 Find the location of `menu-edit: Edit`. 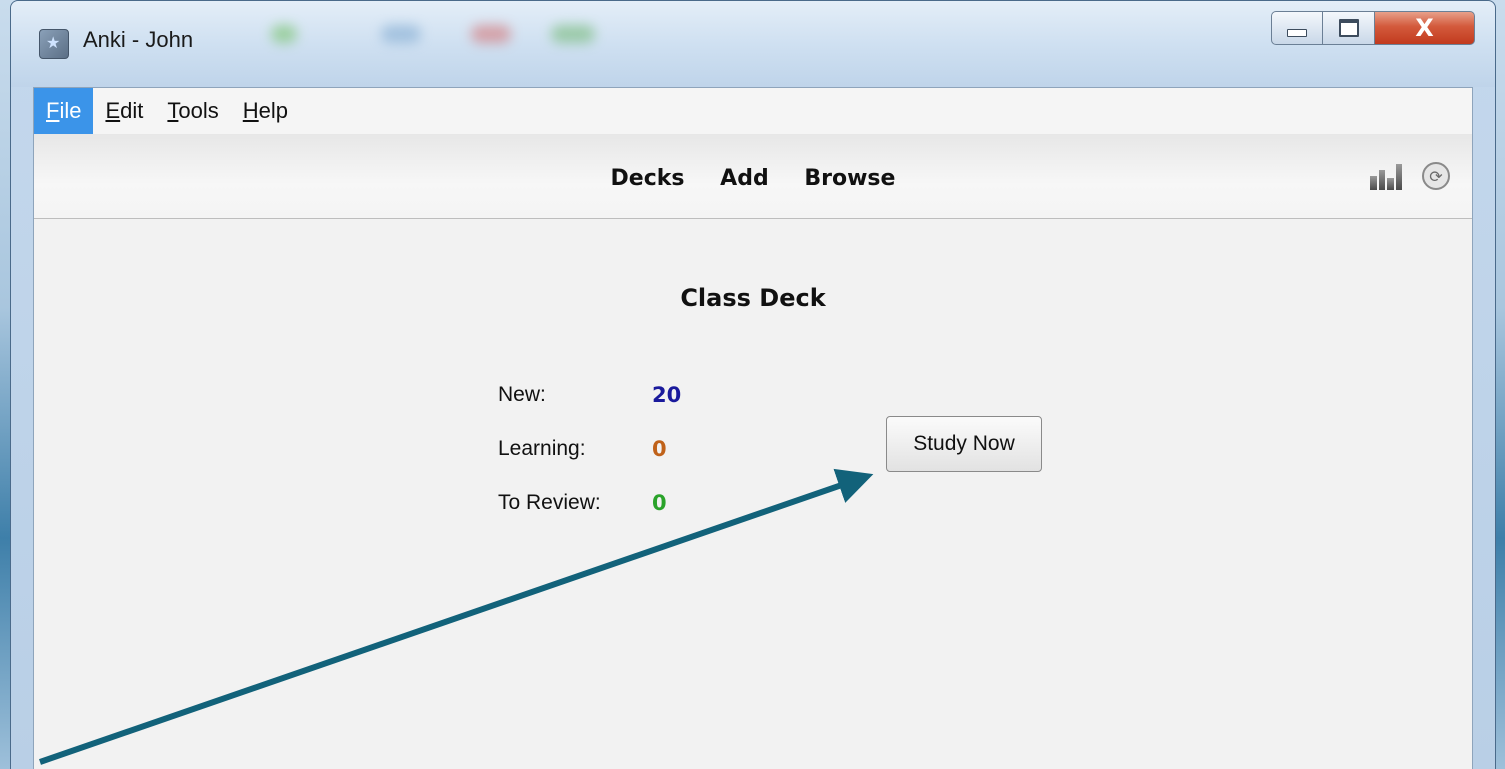

menu-edit: Edit is located at coordinates (124, 111).